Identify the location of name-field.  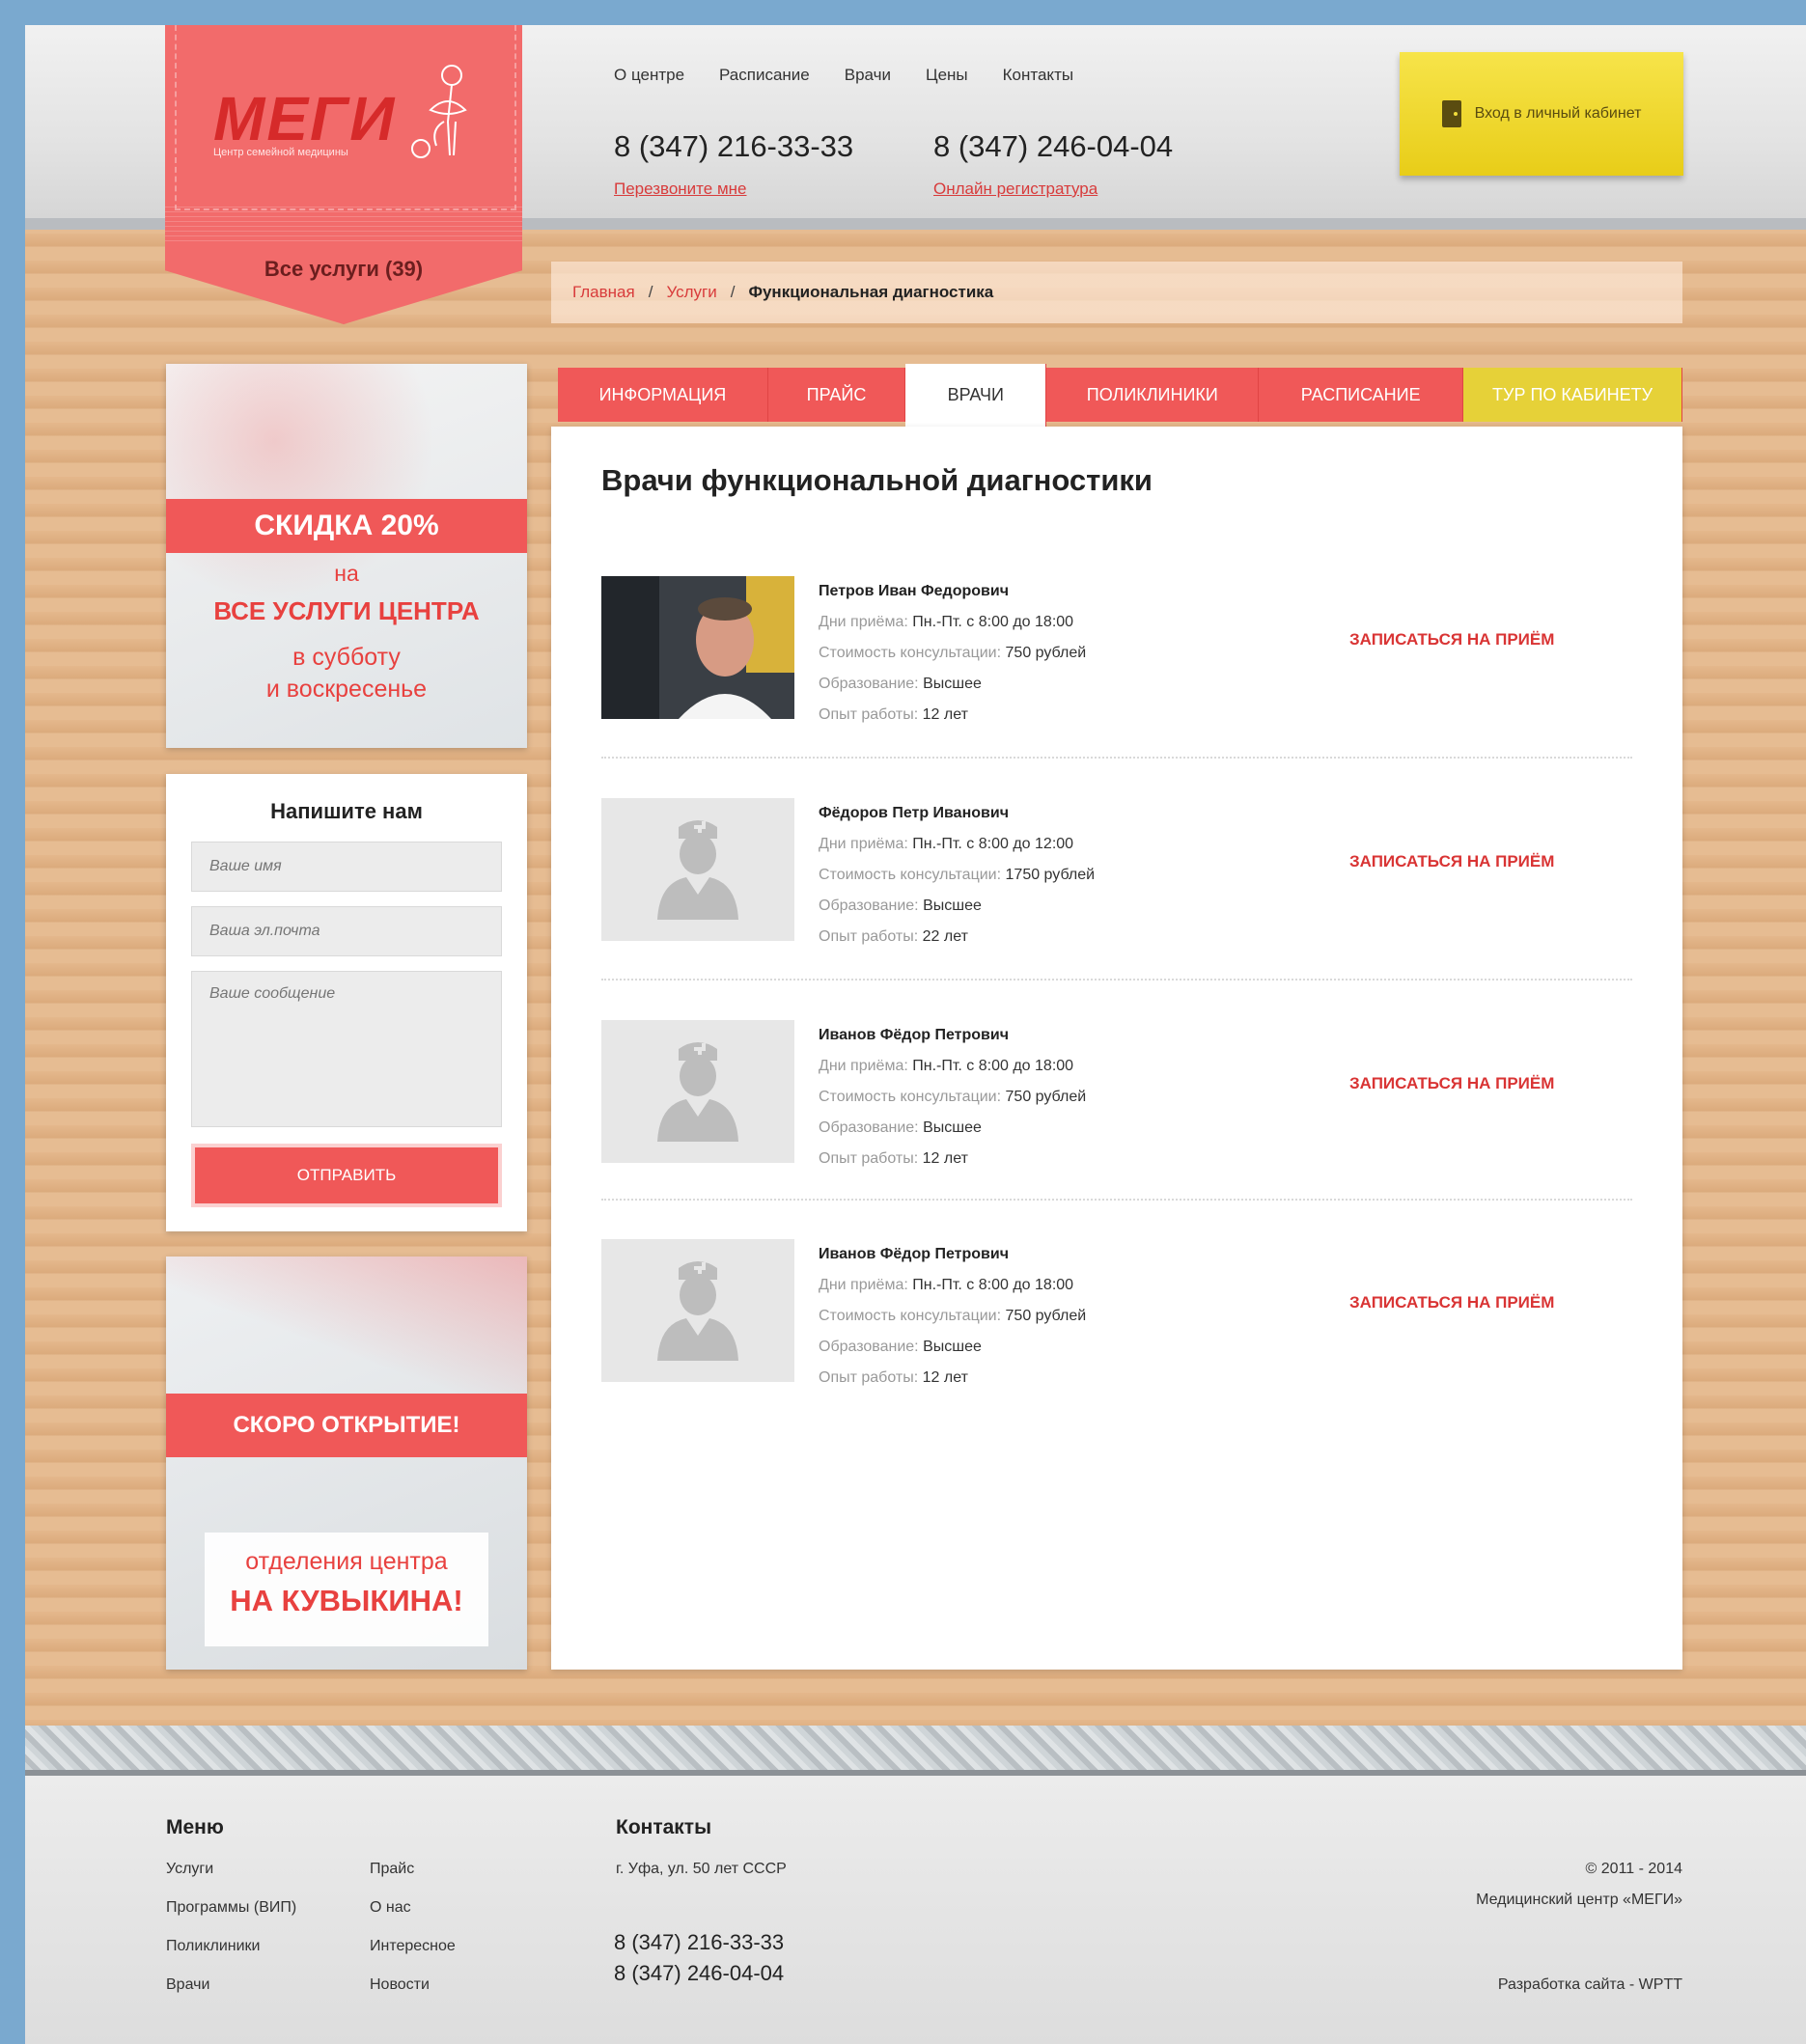
(346, 867).